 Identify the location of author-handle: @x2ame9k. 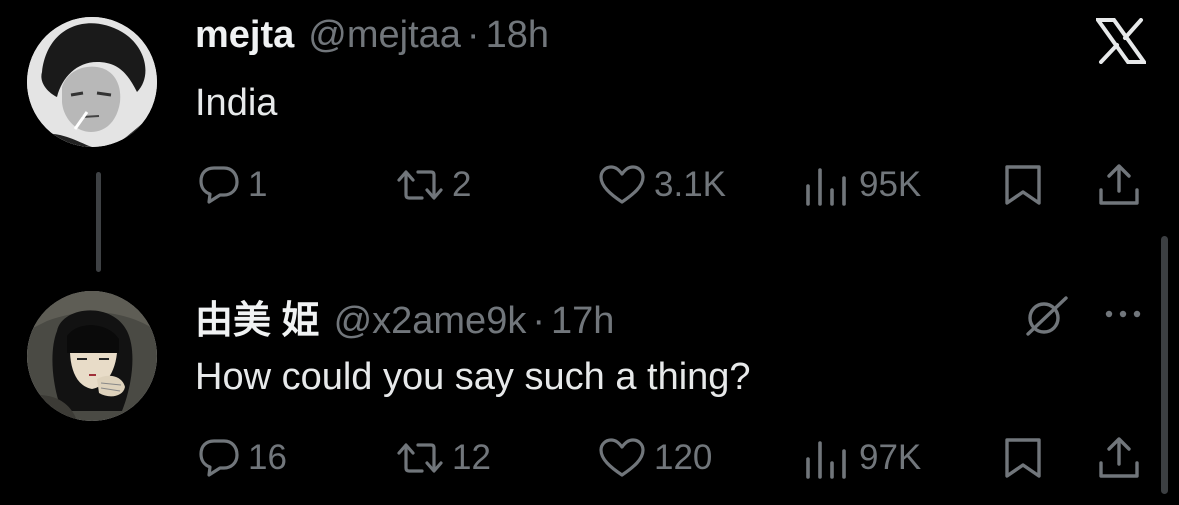
(430, 321).